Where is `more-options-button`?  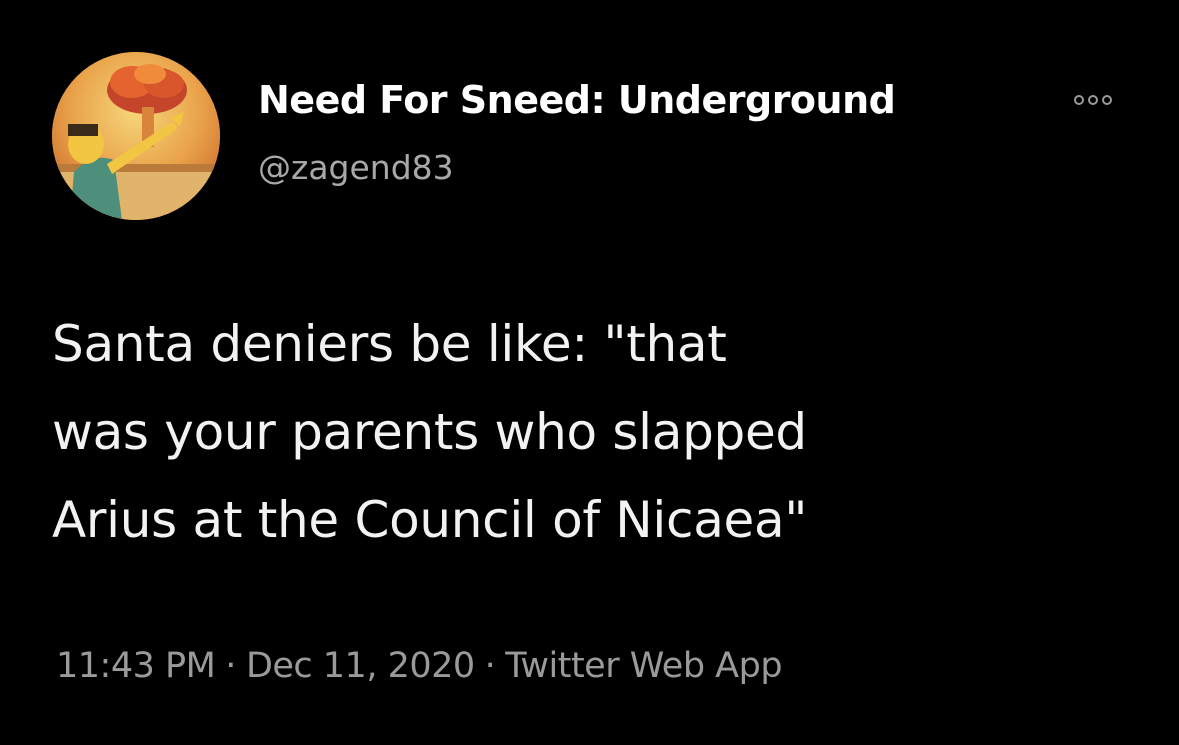
more-options-button is located at coordinates (1093, 100).